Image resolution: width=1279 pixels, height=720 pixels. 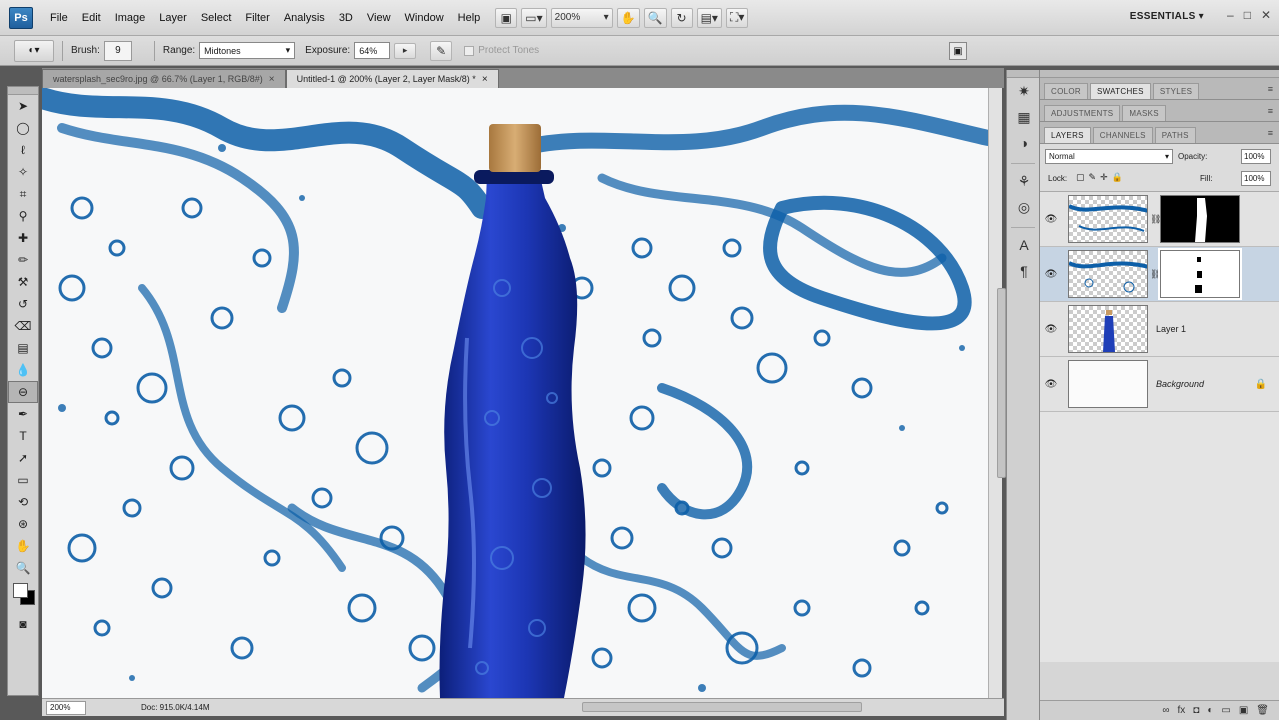 What do you see at coordinates (1144, 113) in the screenshot?
I see `tab-masks: MASKS` at bounding box center [1144, 113].